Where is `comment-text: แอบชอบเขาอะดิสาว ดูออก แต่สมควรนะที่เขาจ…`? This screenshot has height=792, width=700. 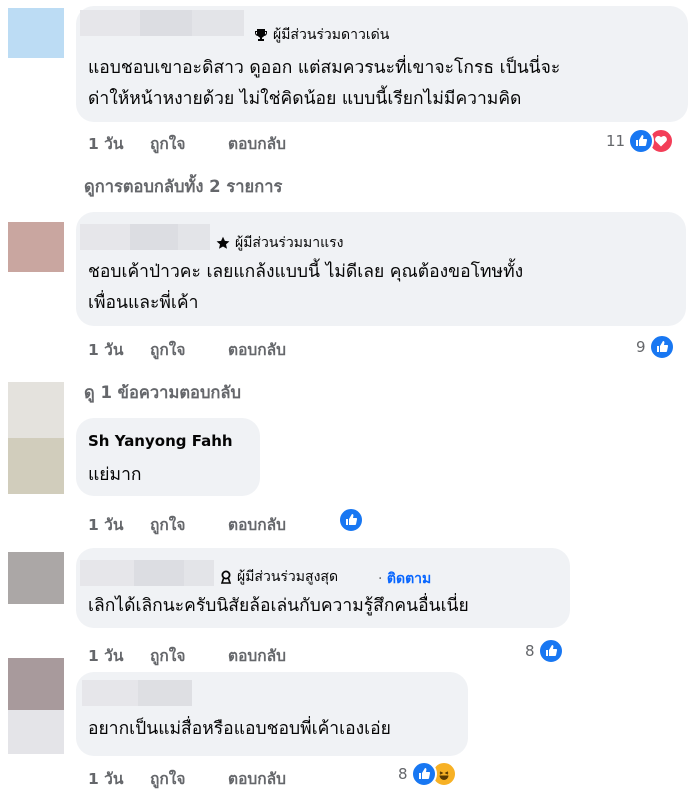
comment-text: แอบชอบเขาอะดิสาว ดูออก แต่สมควรนะที่เขาจ… is located at coordinates (324, 84).